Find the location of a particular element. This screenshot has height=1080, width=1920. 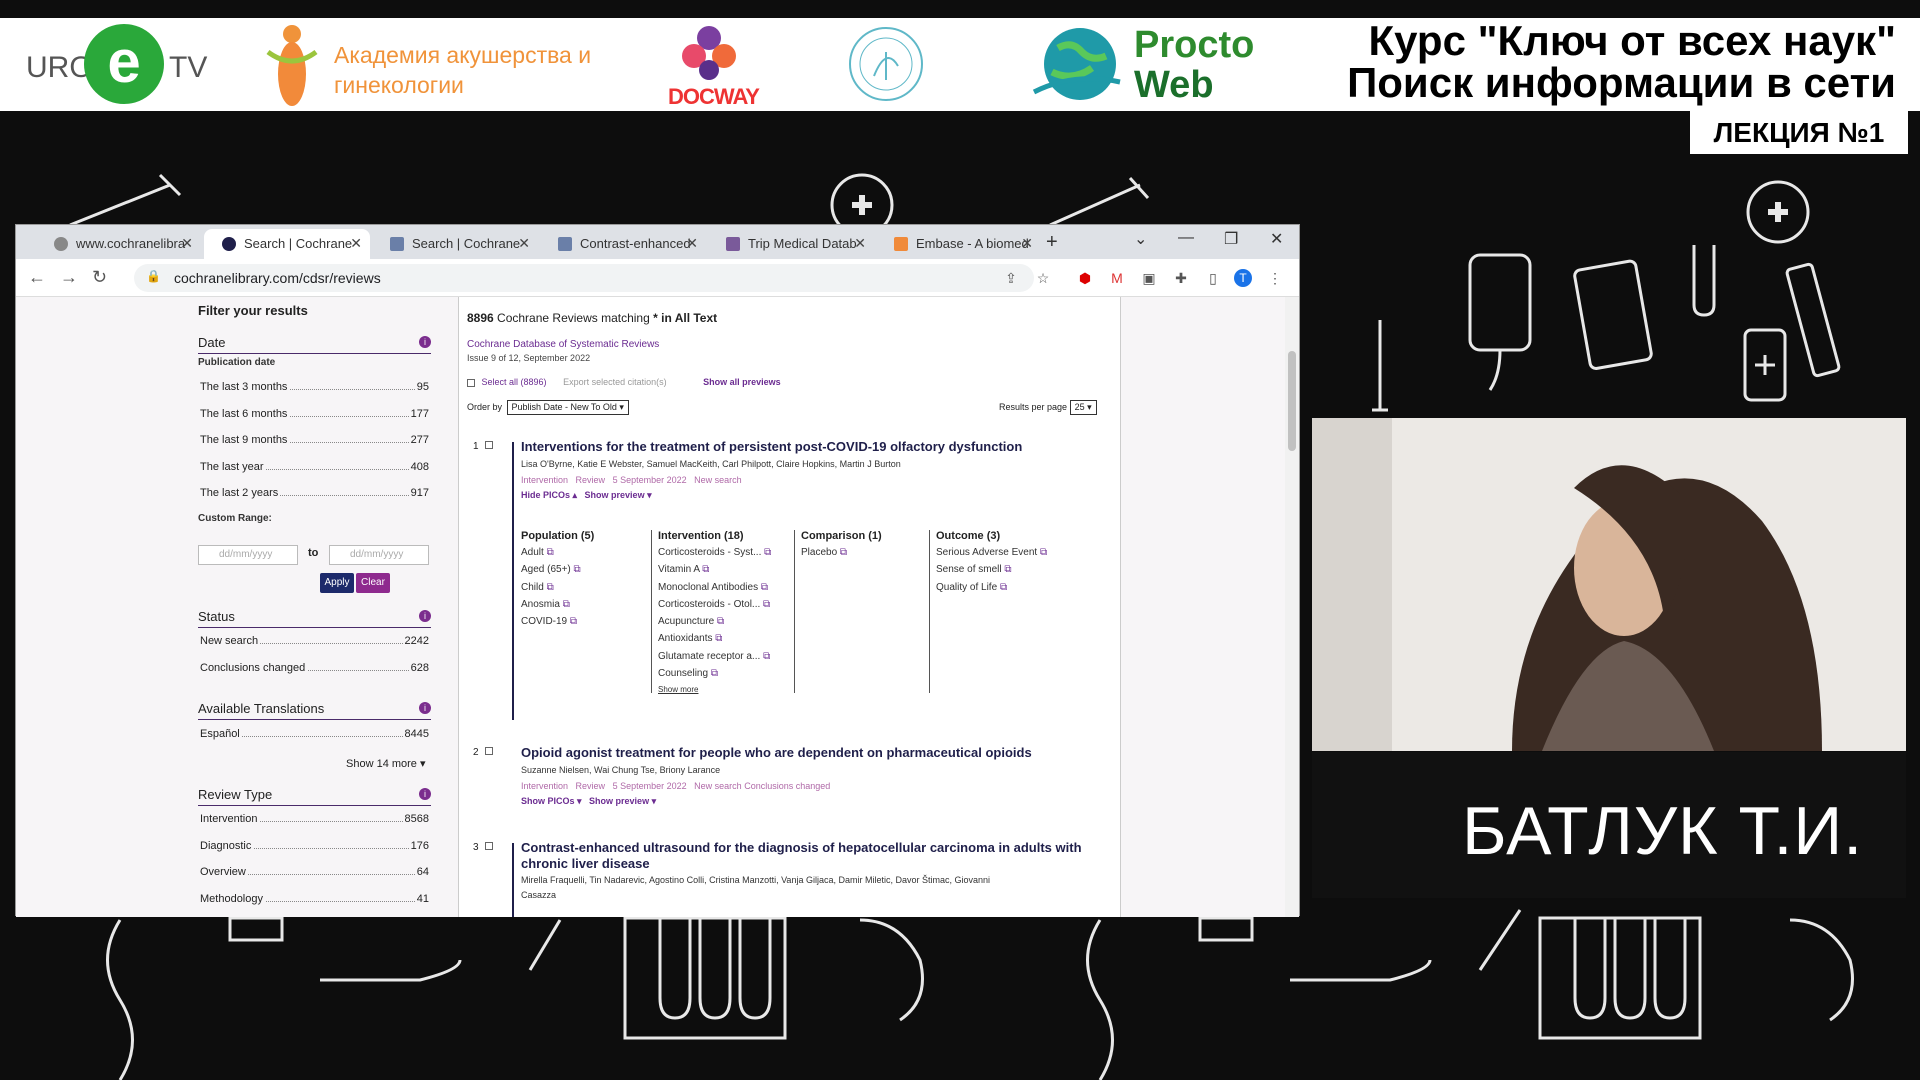

tab-embase: Embase - A biomed ✕ is located at coordinates (958, 244).